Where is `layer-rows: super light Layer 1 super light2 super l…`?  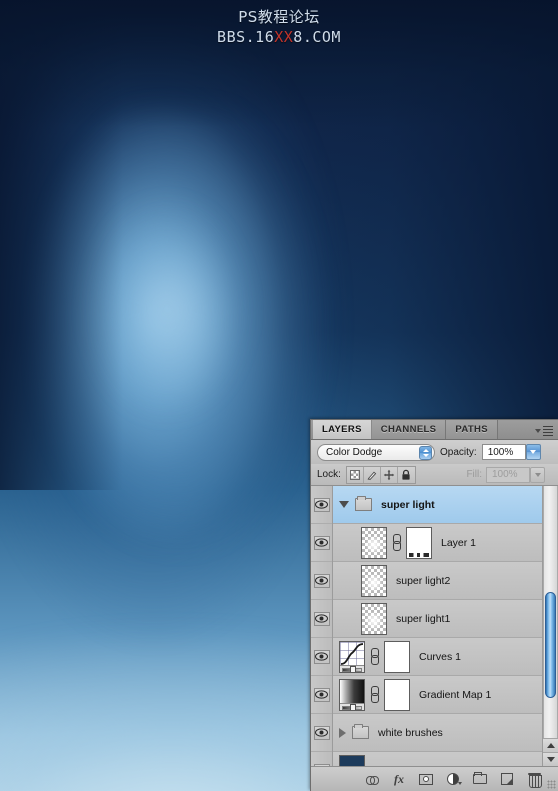
layer-rows: super light Layer 1 super light2 super l… is located at coordinates (437, 626).